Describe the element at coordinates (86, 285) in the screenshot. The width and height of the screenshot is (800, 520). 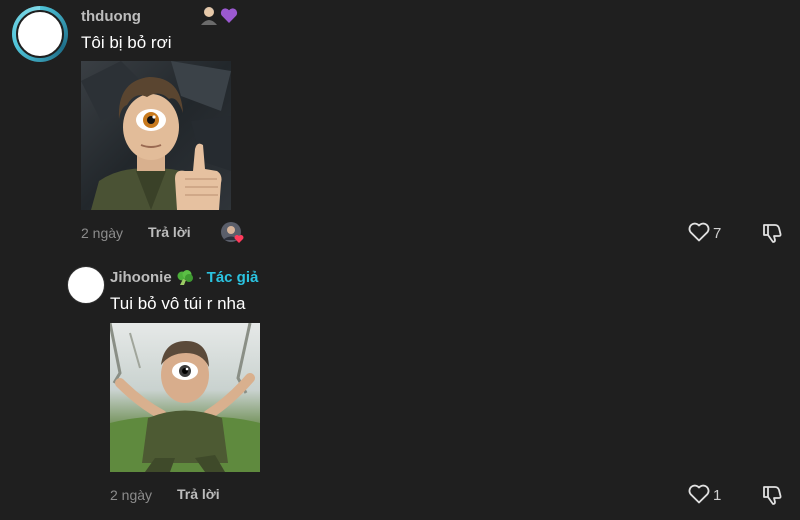
I see `reply-avatar` at that location.